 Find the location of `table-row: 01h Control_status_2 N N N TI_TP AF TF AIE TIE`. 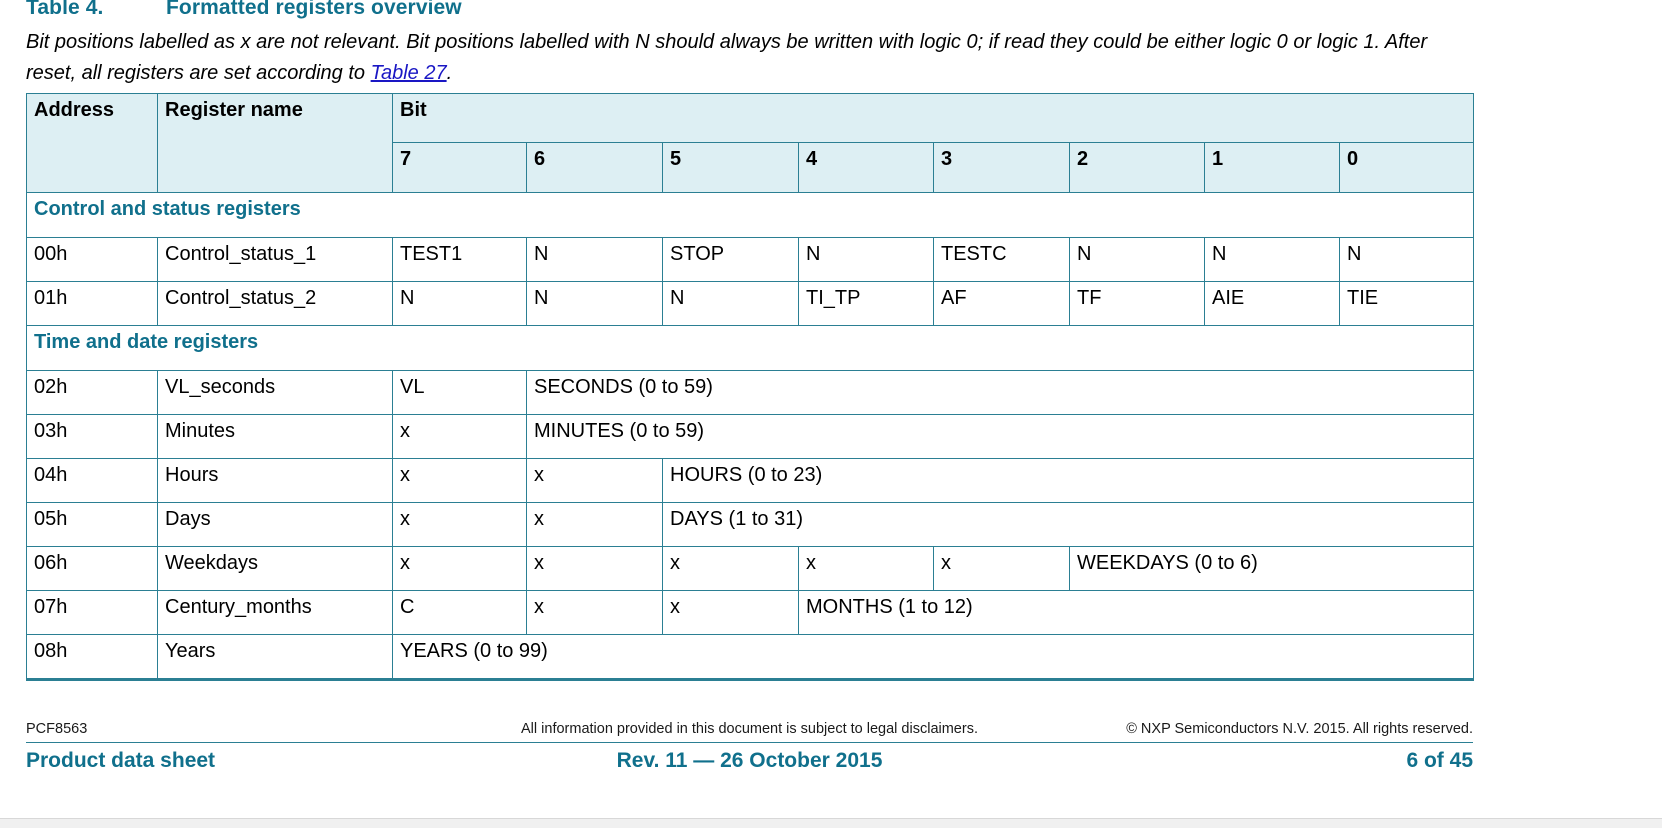

table-row: 01h Control_status_2 N N N TI_TP AF TF AIE TIE is located at coordinates (750, 303).